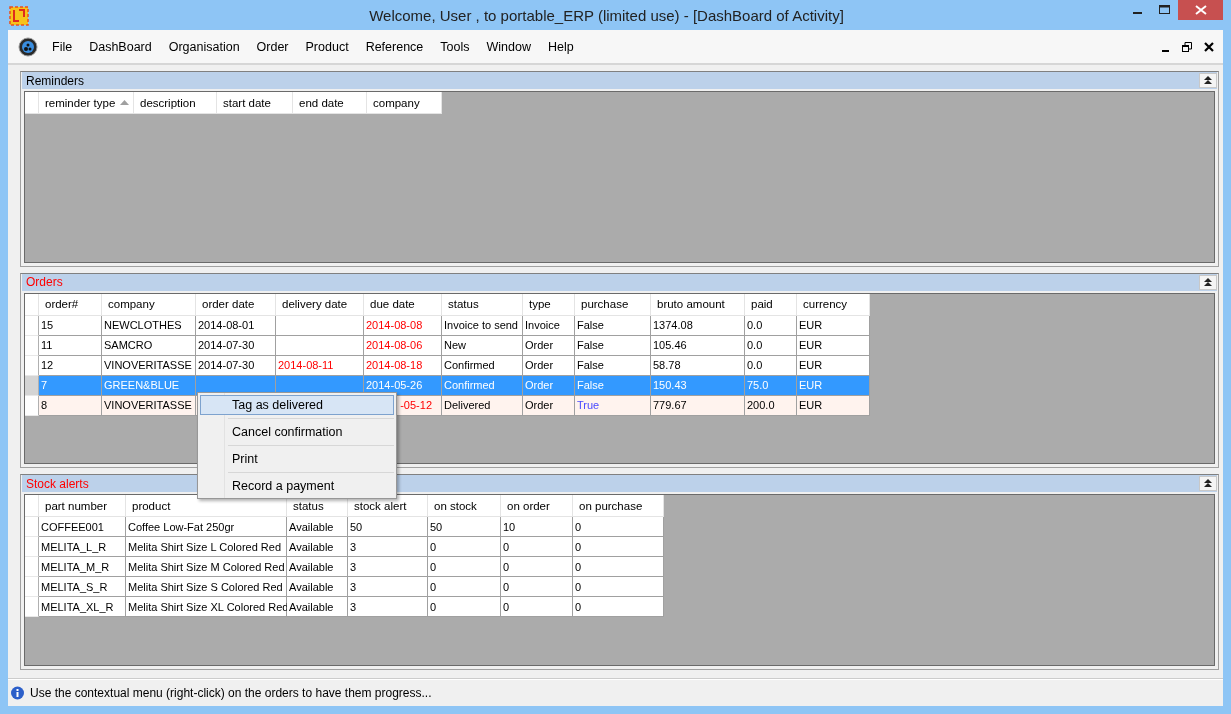 The width and height of the screenshot is (1231, 714). Describe the element at coordinates (560, 46) in the screenshot. I see `menu-item: Help` at that location.